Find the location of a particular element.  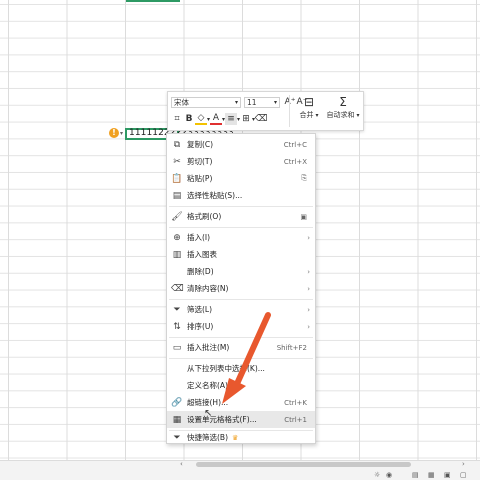

normal-view-icon: ▤ is located at coordinates (415, 475).